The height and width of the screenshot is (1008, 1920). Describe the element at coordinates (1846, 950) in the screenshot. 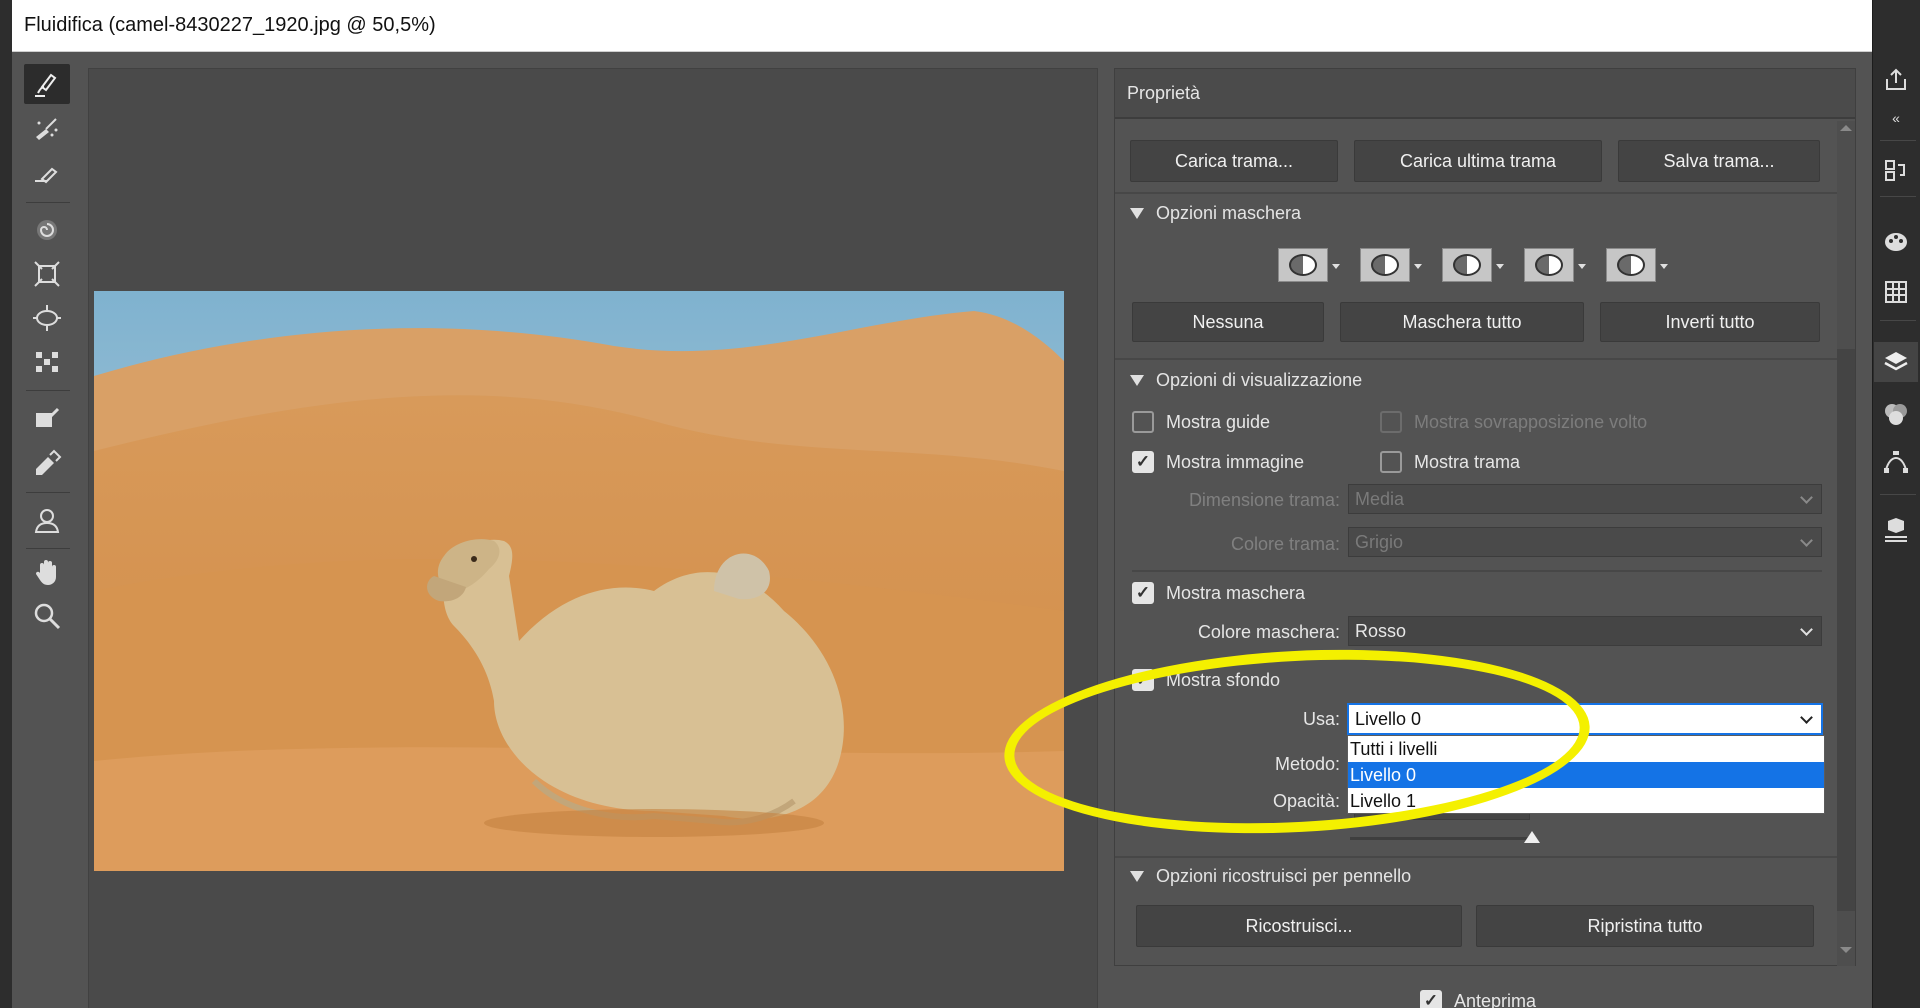

I see `scroll-down-icon` at that location.